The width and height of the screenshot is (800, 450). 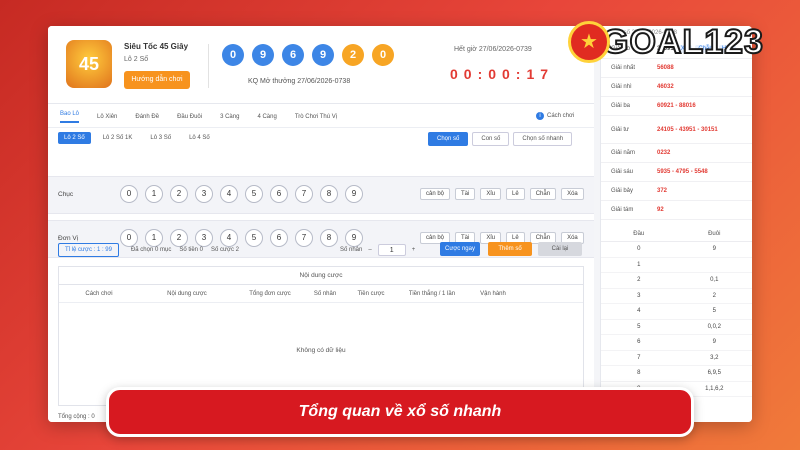 I want to click on head-tail-row: 32, so click(x=676, y=296).